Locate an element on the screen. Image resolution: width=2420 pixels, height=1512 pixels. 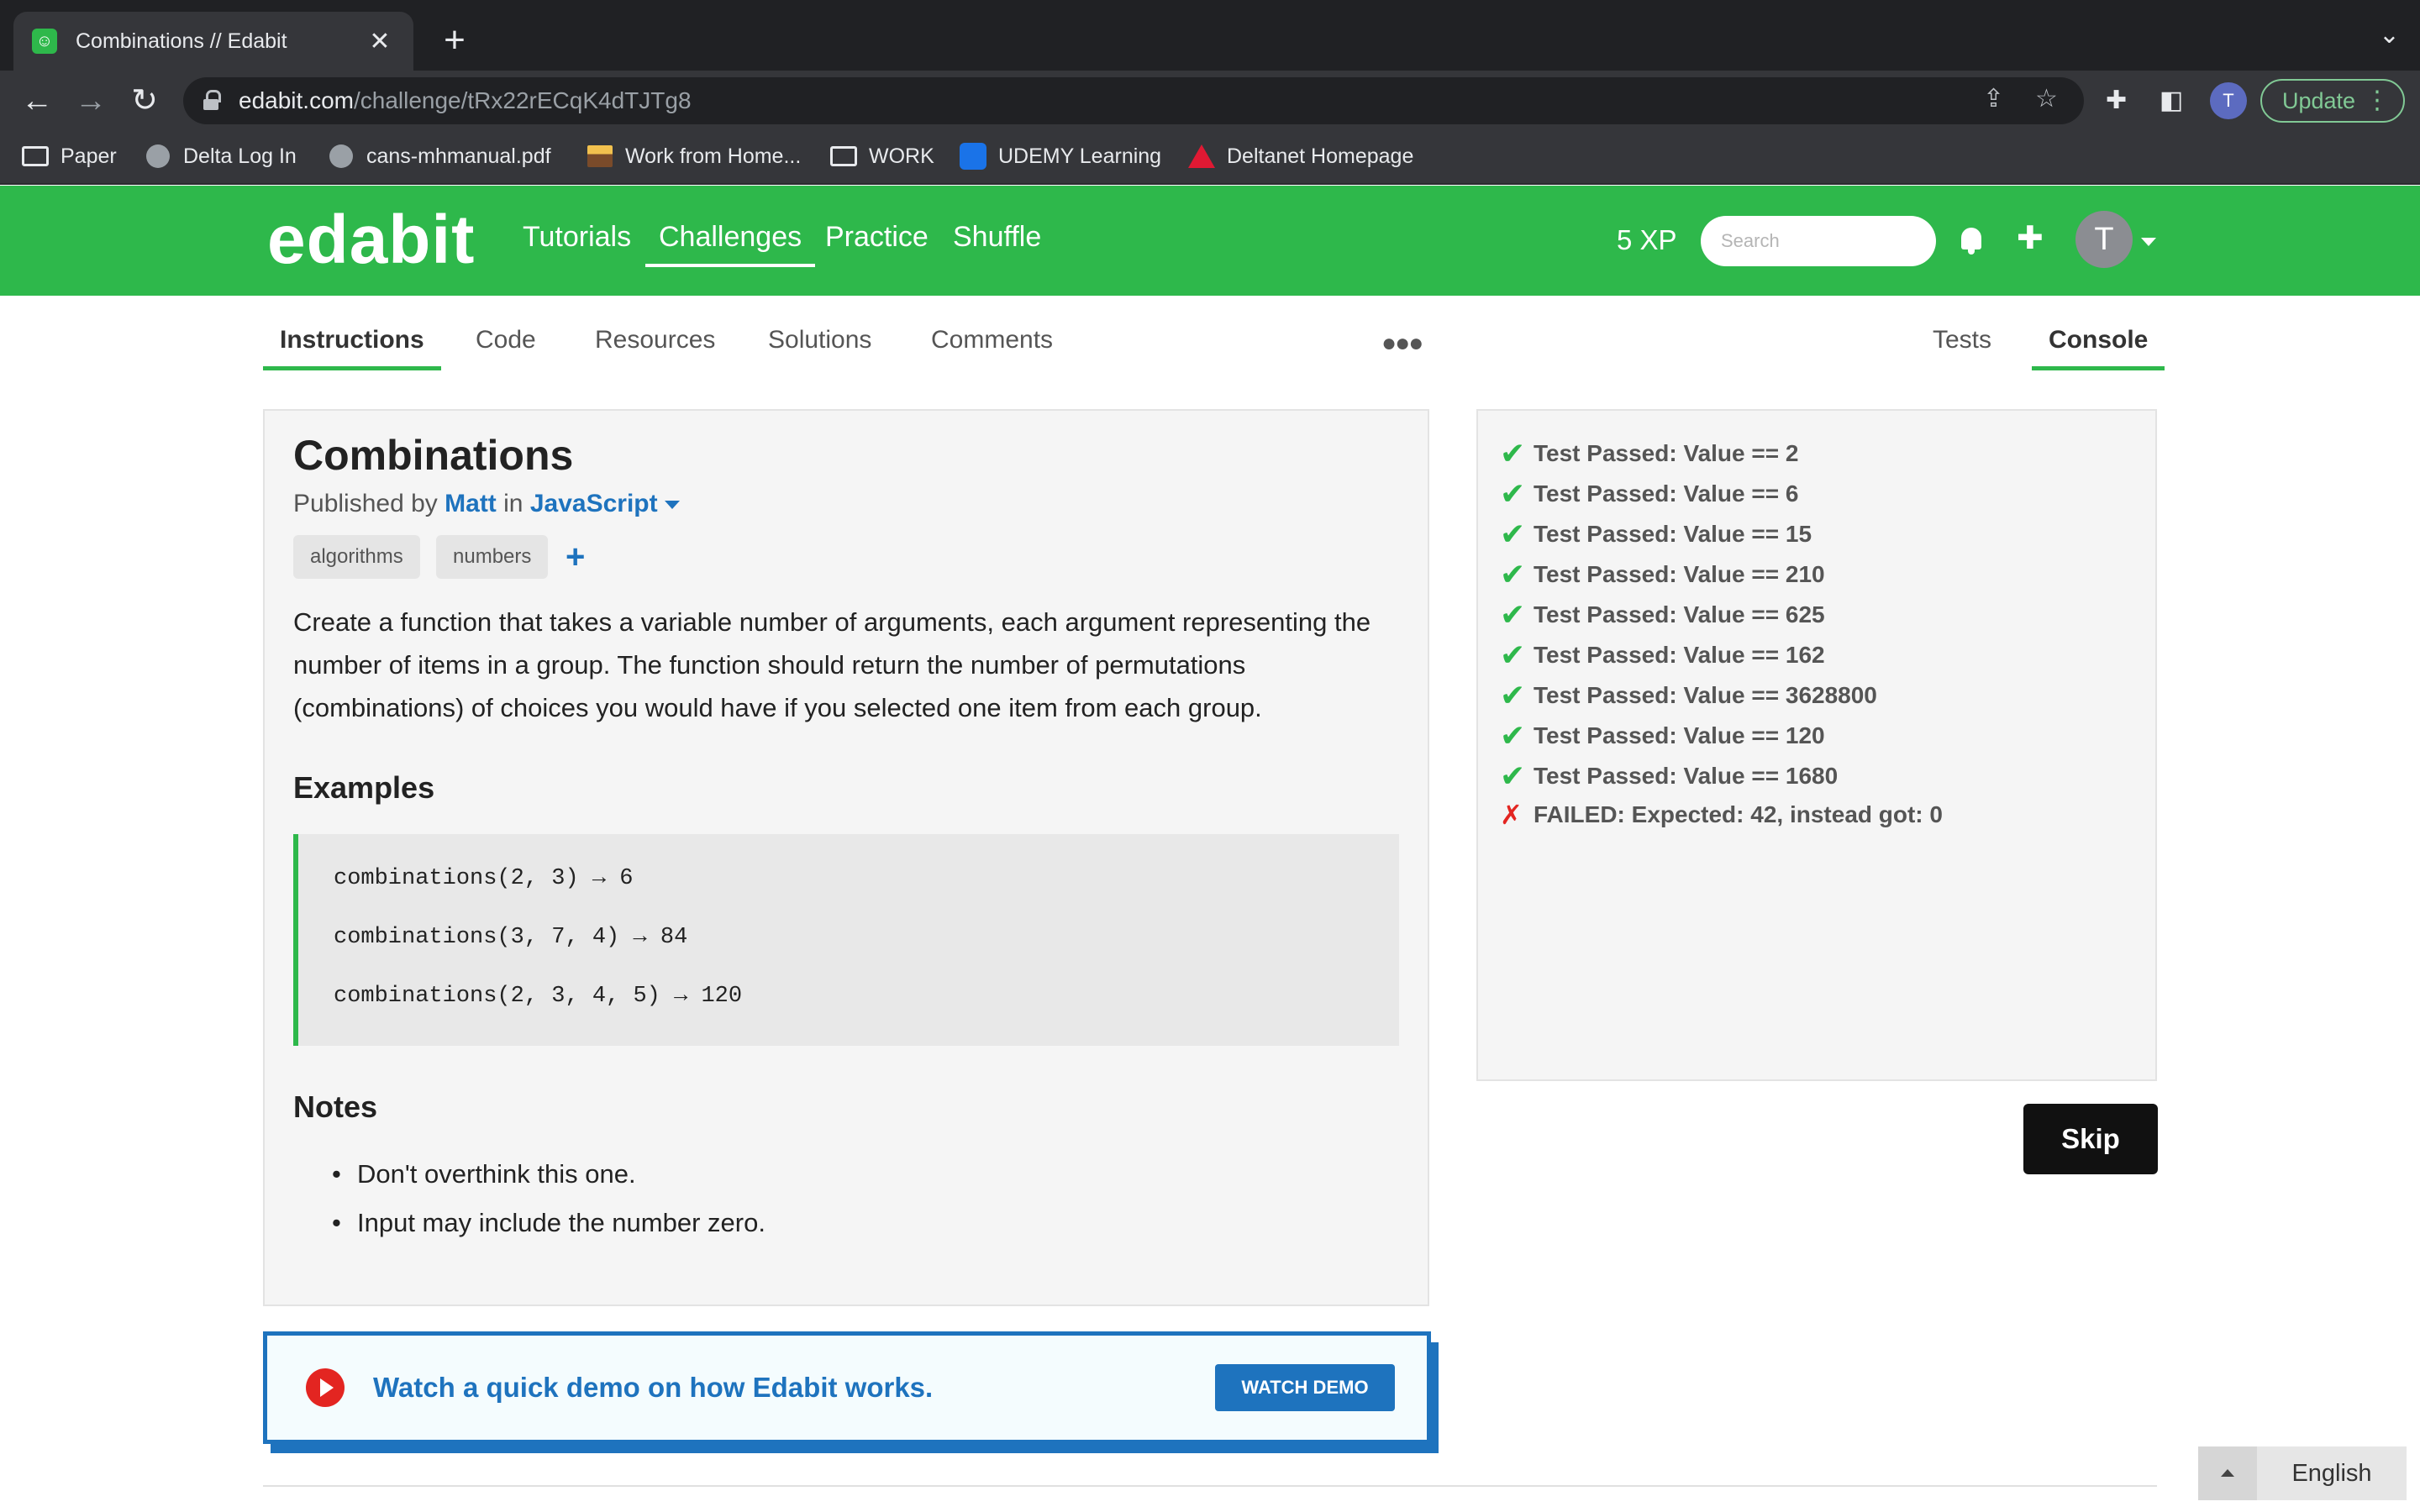
published-line: Published by Matt in JavaScript is located at coordinates (486, 504).